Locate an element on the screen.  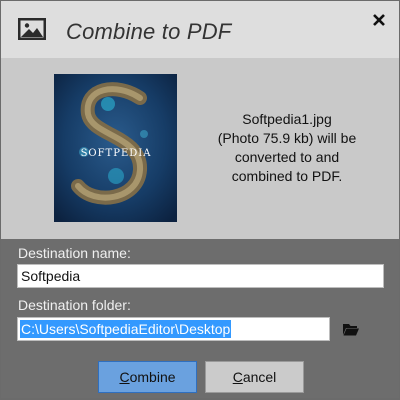
combine-button: Combine is located at coordinates (147, 377).